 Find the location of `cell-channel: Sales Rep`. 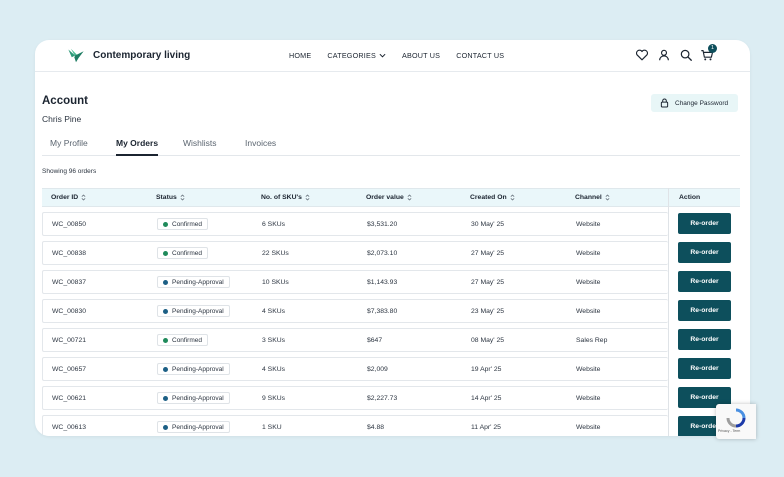

cell-channel: Sales Rep is located at coordinates (592, 340).